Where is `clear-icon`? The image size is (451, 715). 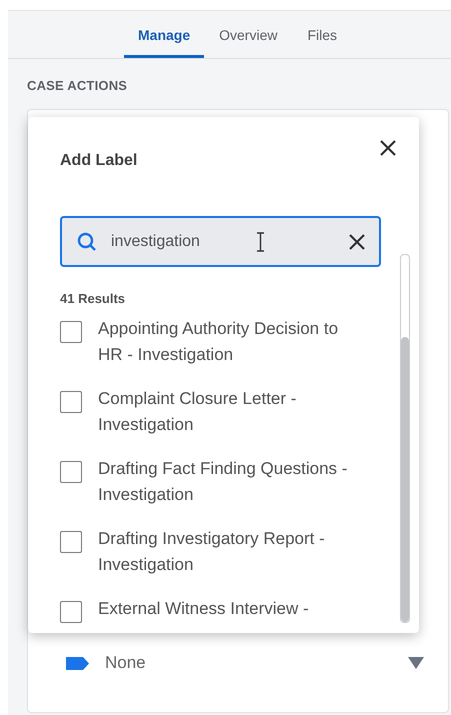
clear-icon is located at coordinates (357, 242).